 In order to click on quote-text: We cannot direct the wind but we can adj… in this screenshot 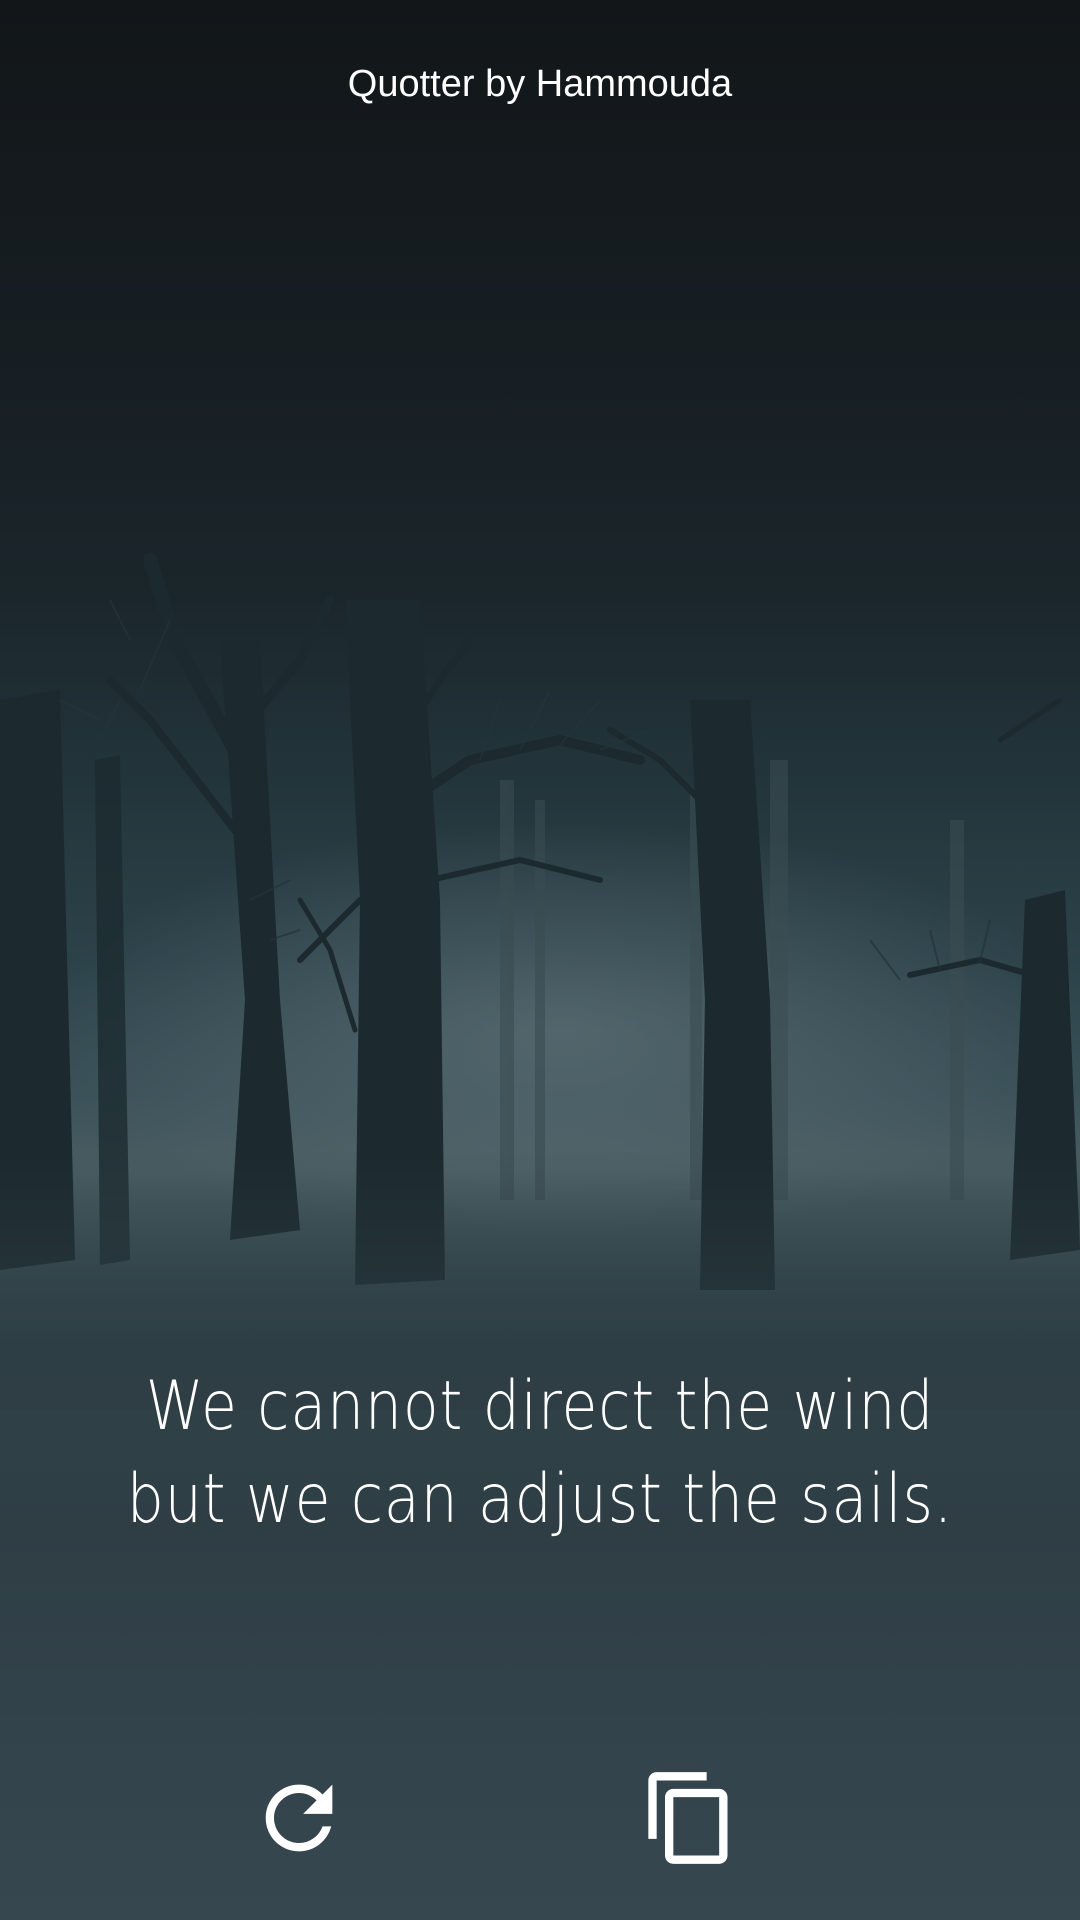, I will do `click(540, 1453)`.